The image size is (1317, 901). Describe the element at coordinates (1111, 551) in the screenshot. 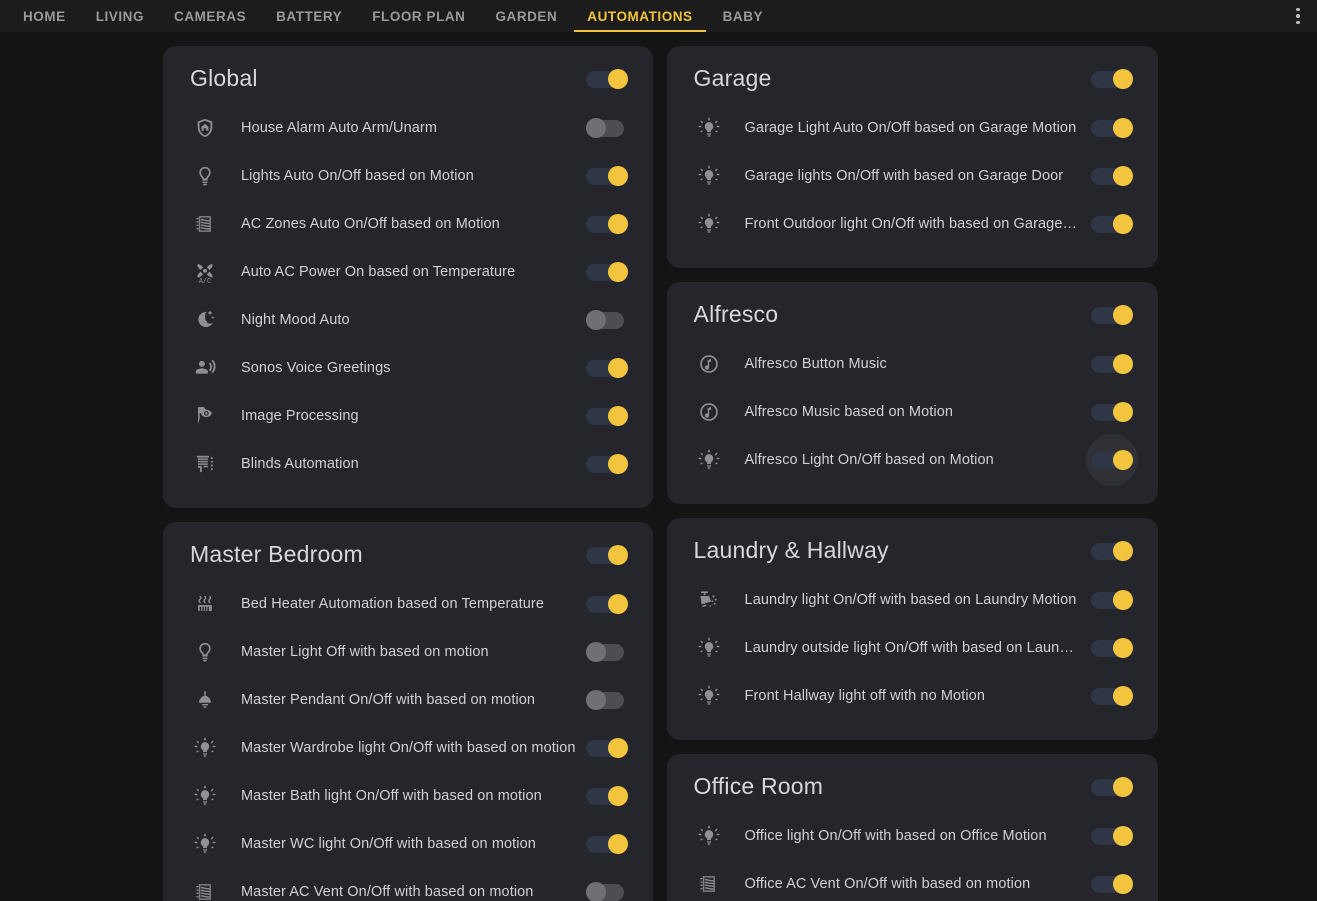

I see `master-toggle-laundry-hallway` at that location.